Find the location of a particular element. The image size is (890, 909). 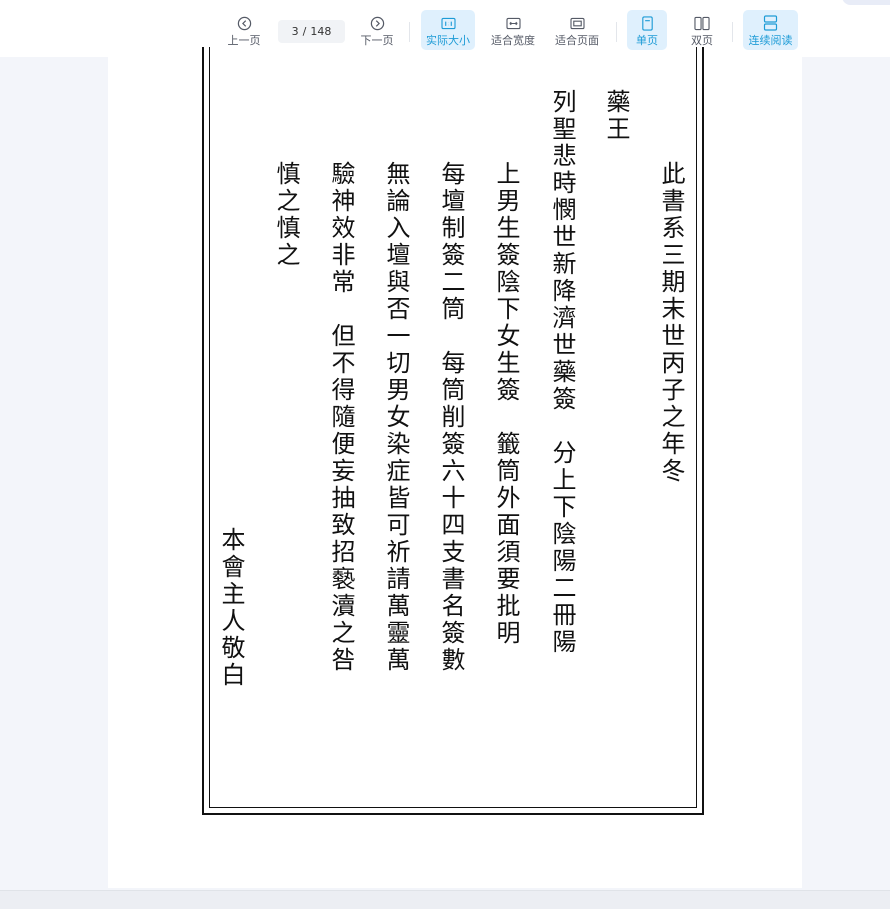

text-column-1: 此書系三期末世丙子之年冬 is located at coordinates (671, 323).